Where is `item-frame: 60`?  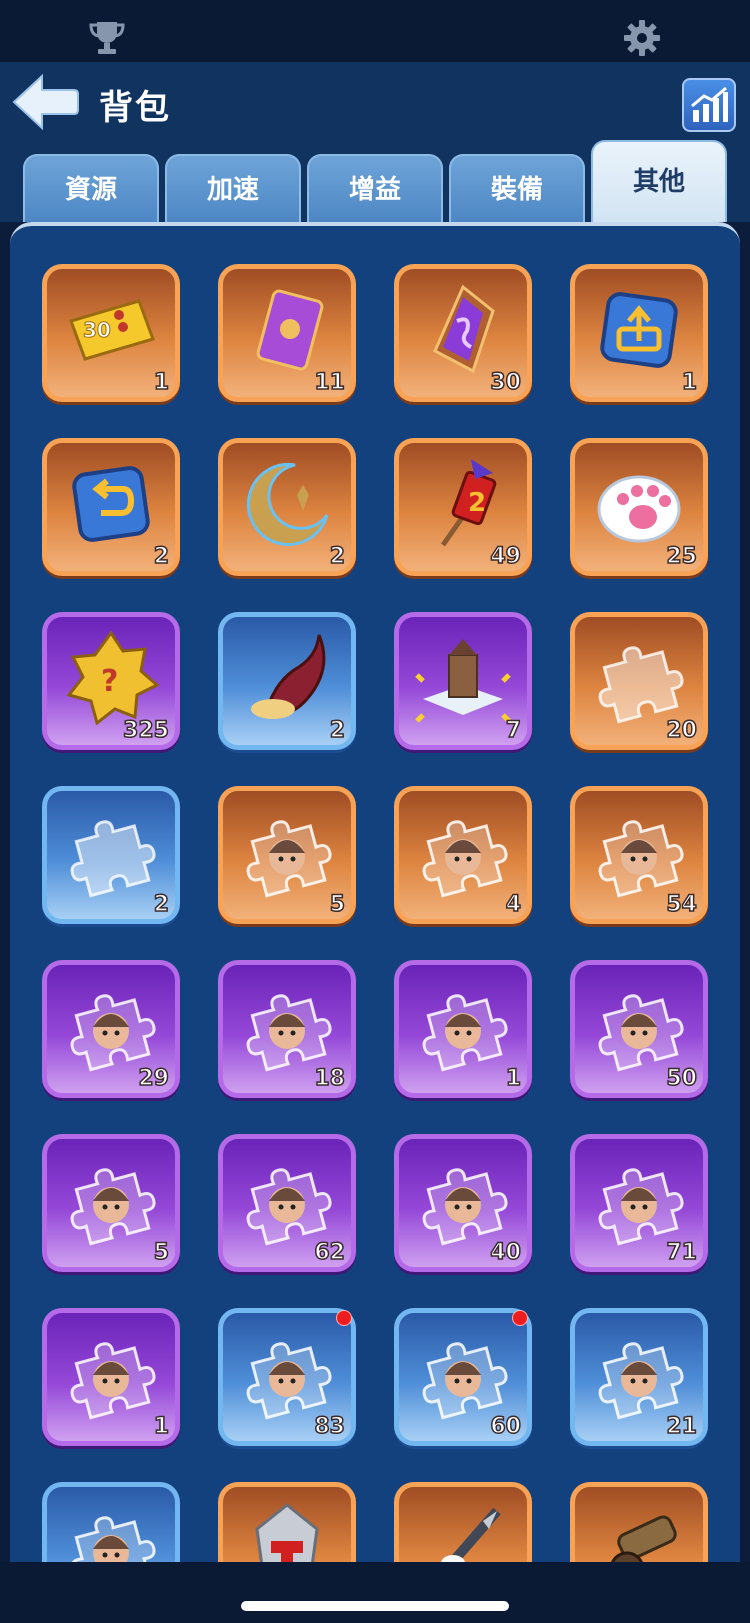 item-frame: 60 is located at coordinates (463, 1377).